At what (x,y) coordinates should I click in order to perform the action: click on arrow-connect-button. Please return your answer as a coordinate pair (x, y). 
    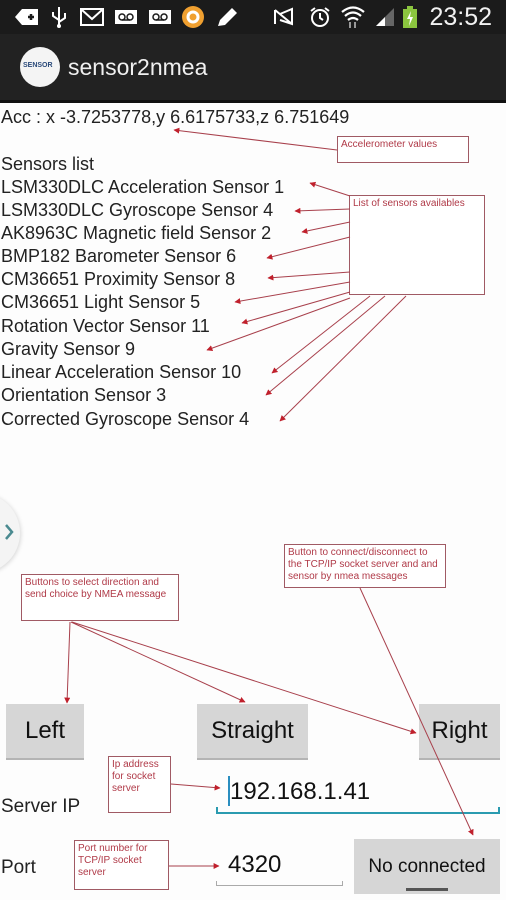
    Looking at the image, I should click on (416, 711).